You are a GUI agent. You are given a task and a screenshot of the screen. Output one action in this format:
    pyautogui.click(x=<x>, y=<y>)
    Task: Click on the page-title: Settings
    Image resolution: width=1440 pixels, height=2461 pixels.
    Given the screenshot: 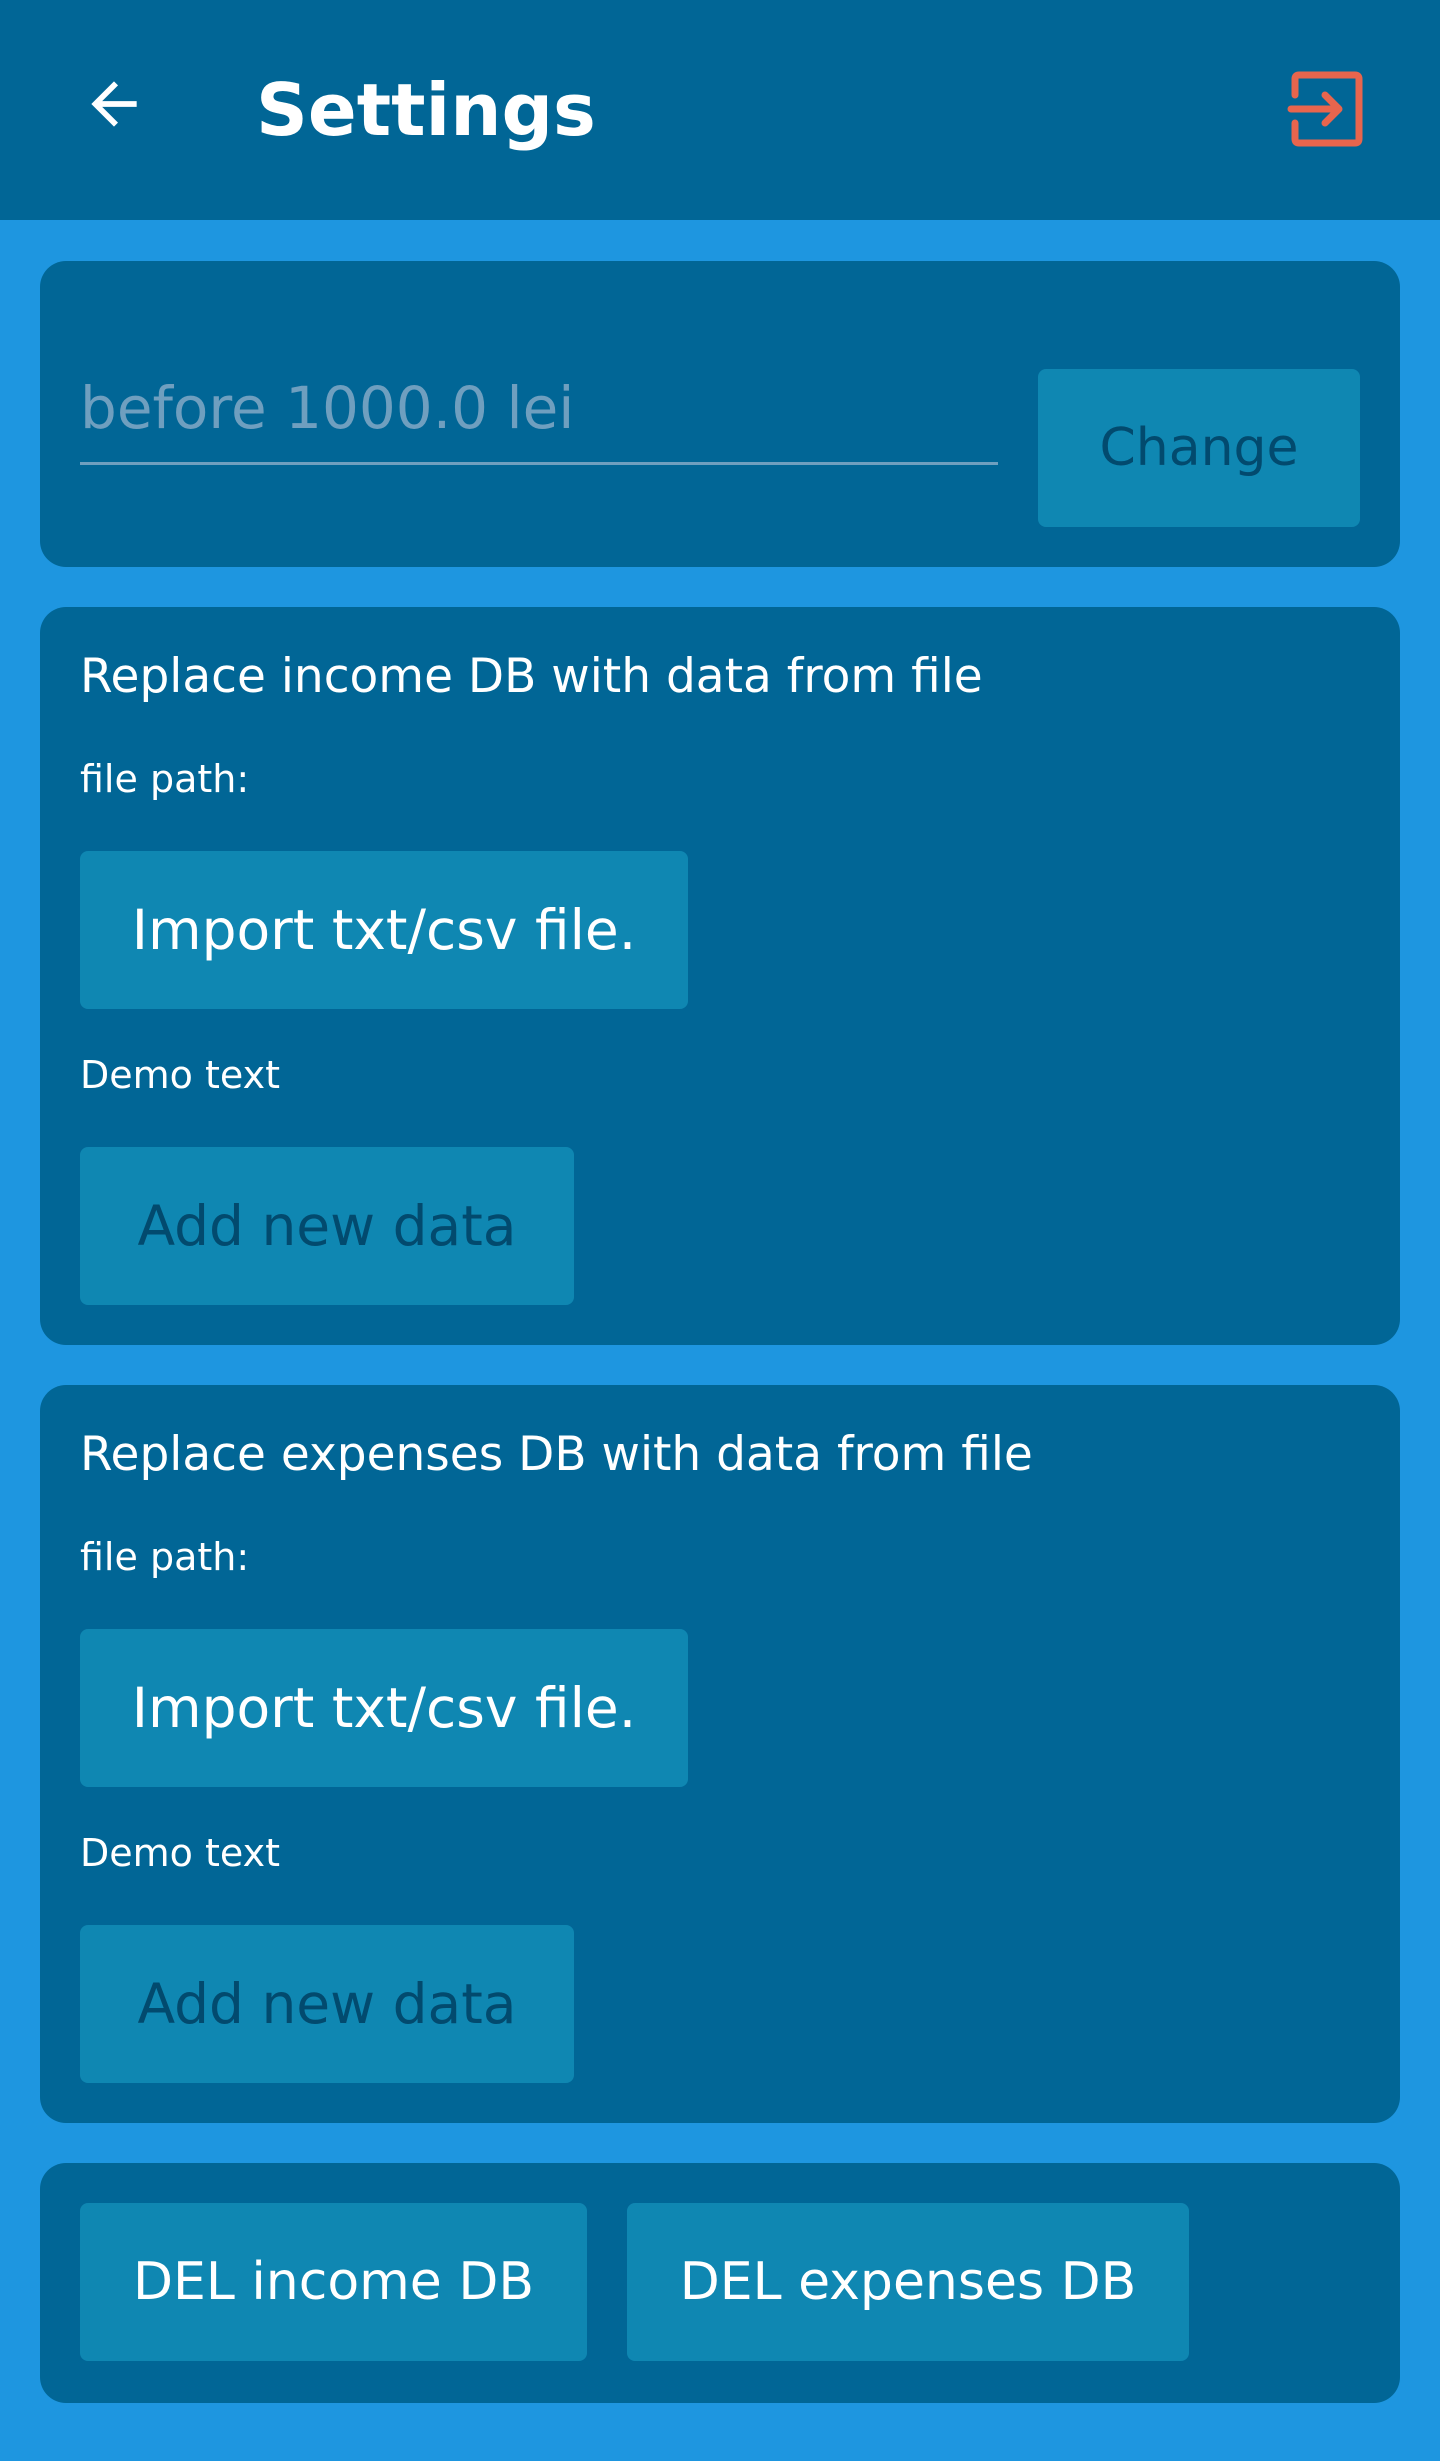 What is the action you would take?
    pyautogui.click(x=426, y=110)
    